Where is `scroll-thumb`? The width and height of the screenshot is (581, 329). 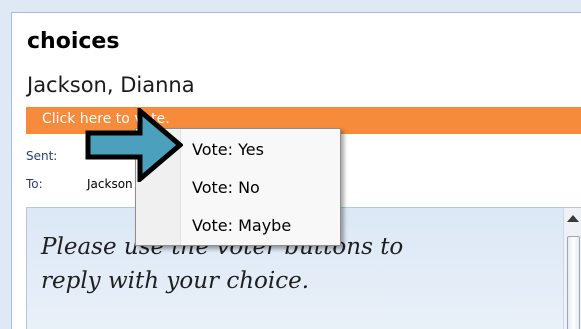 scroll-thumb is located at coordinates (573, 282).